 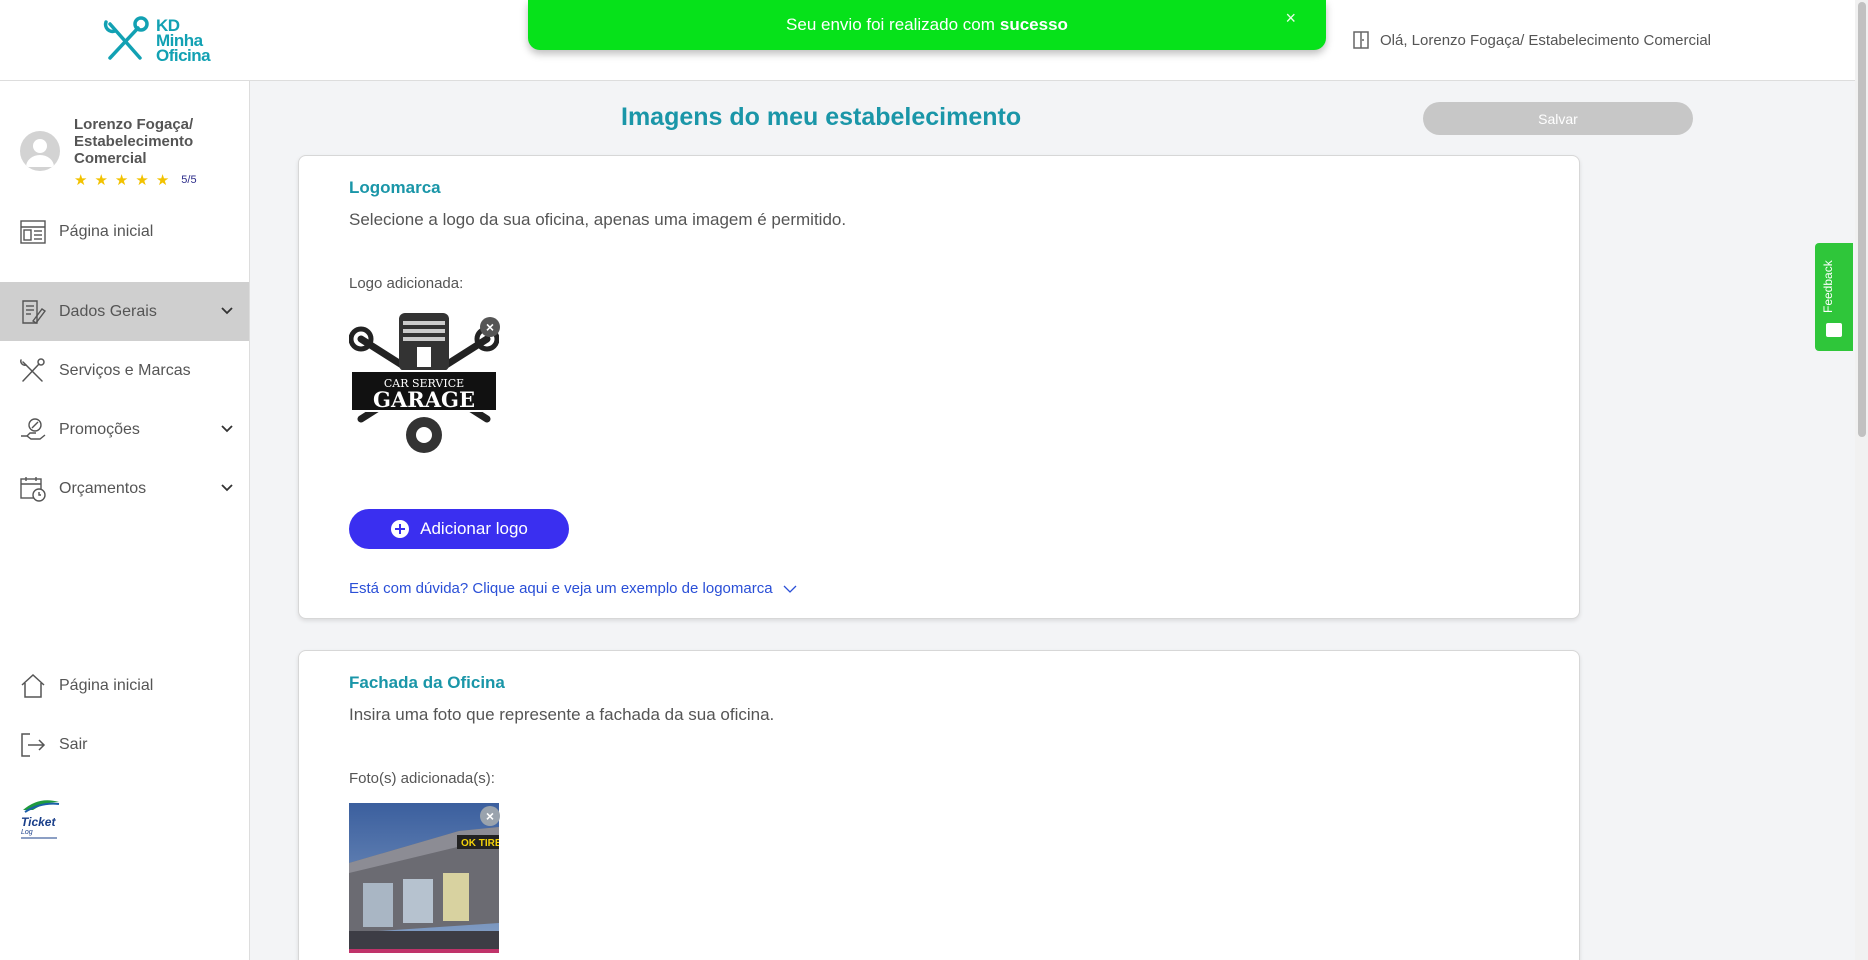 I want to click on door-icon, so click(x=1361, y=40).